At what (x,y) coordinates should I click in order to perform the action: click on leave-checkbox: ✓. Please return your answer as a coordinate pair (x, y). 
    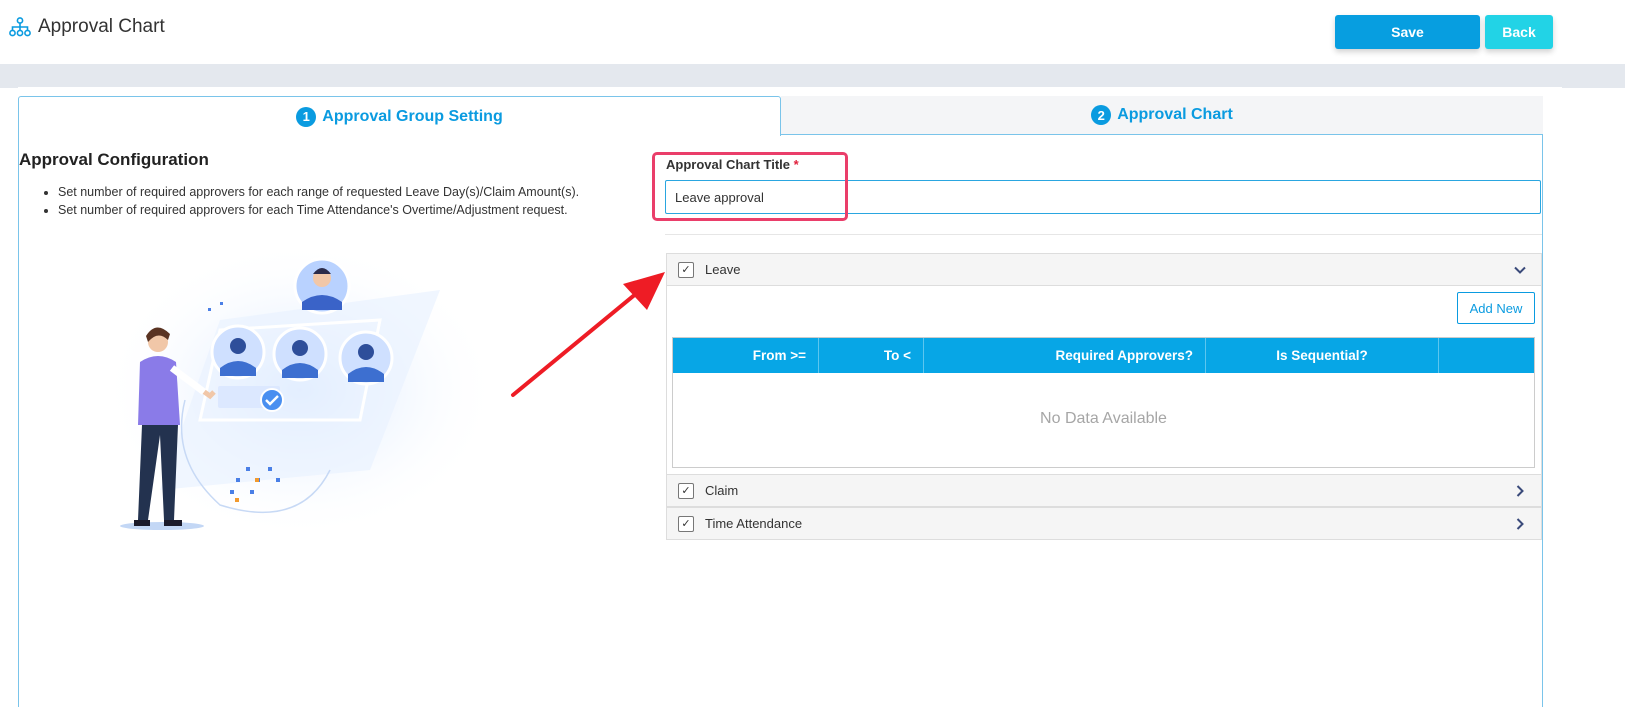
    Looking at the image, I should click on (686, 269).